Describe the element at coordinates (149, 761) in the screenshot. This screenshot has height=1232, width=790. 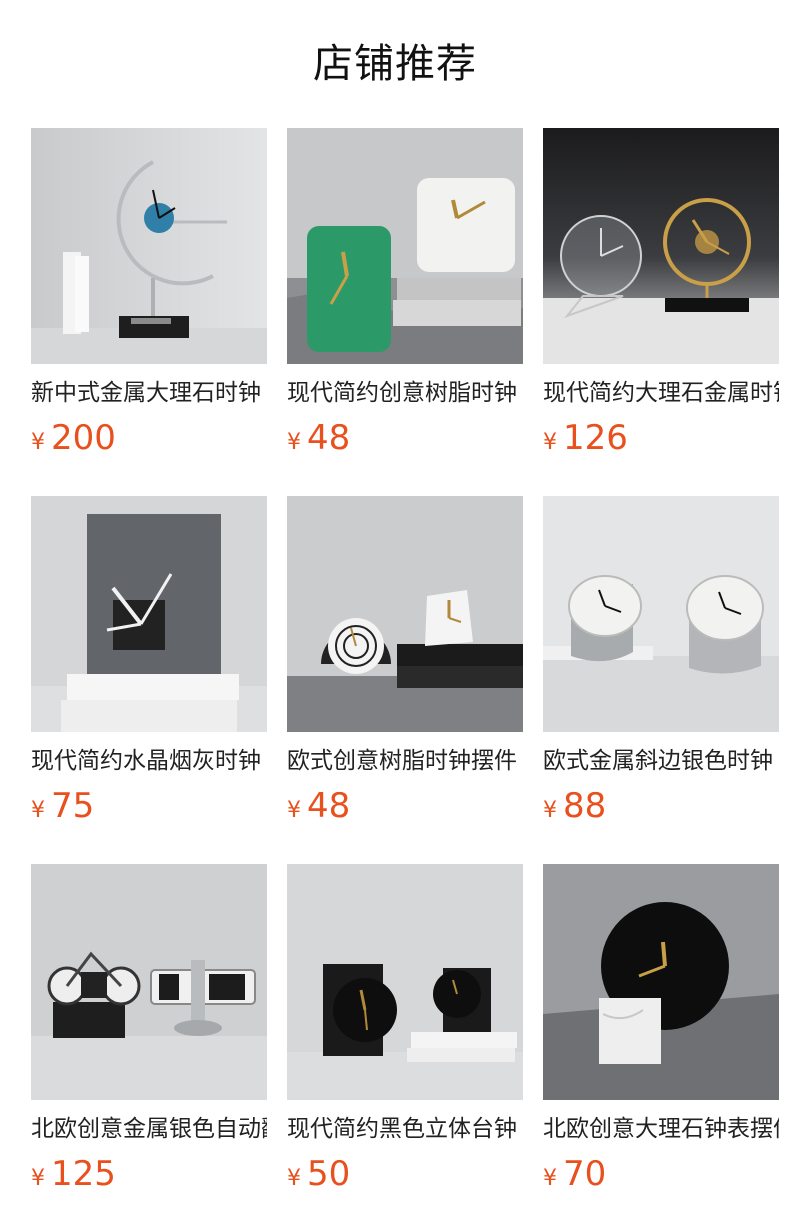
I see `product-name: 现代简约水晶烟灰时钟` at that location.